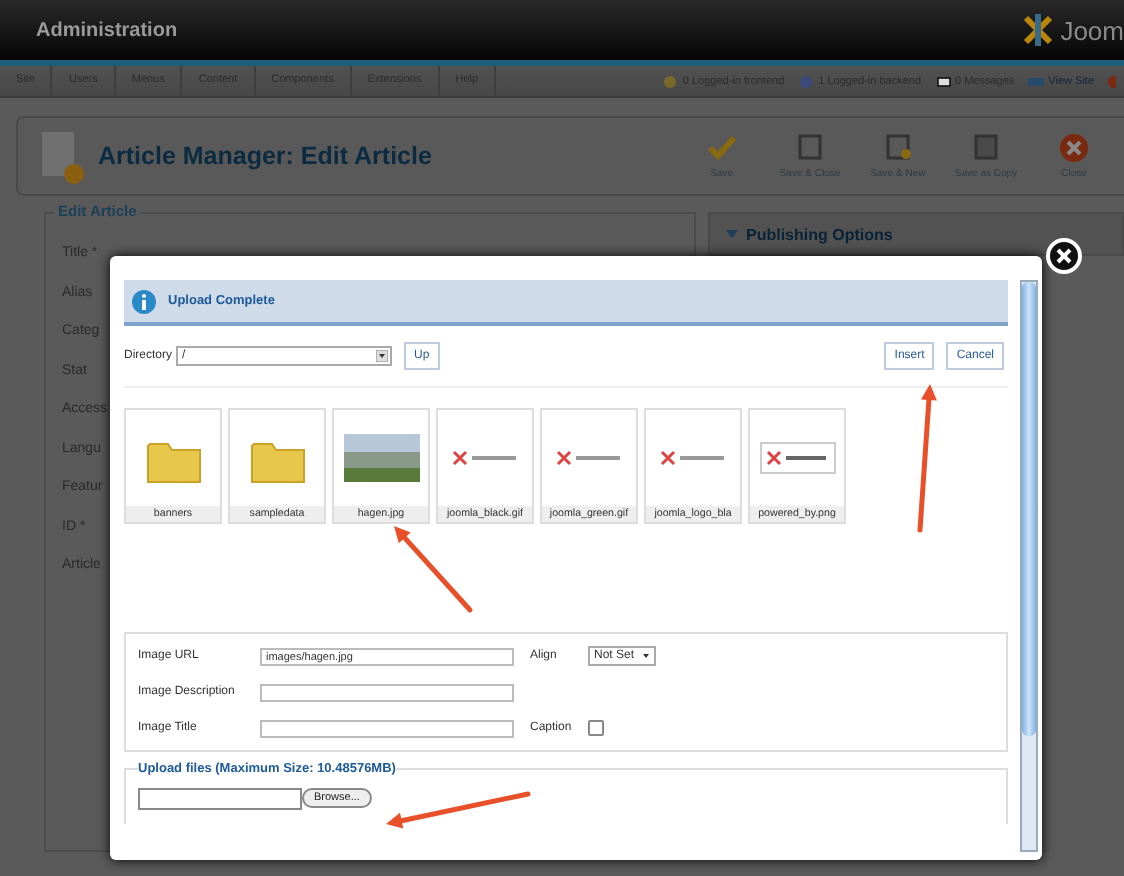  Describe the element at coordinates (62, 156) in the screenshot. I see `article-icon` at that location.